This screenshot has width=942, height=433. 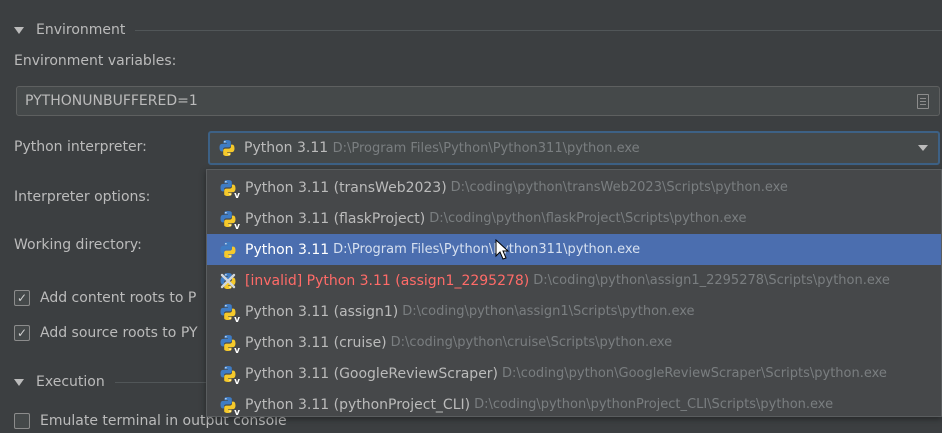 What do you see at coordinates (119, 333) in the screenshot?
I see `source-roots-label: Add source roots to PY` at bounding box center [119, 333].